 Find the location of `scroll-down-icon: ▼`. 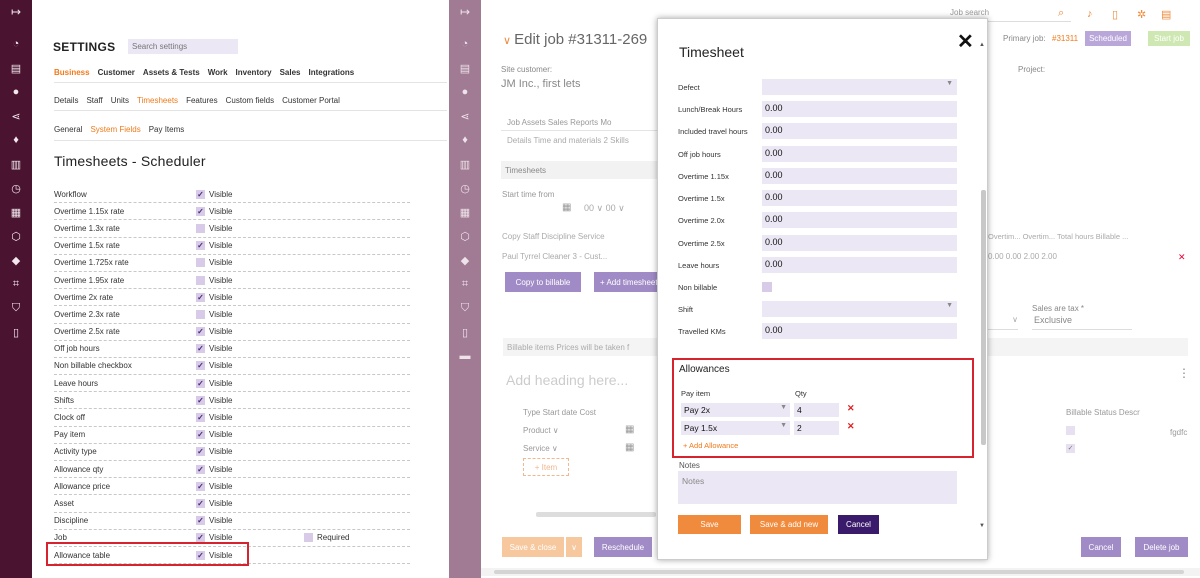

scroll-down-icon: ▼ is located at coordinates (982, 526).